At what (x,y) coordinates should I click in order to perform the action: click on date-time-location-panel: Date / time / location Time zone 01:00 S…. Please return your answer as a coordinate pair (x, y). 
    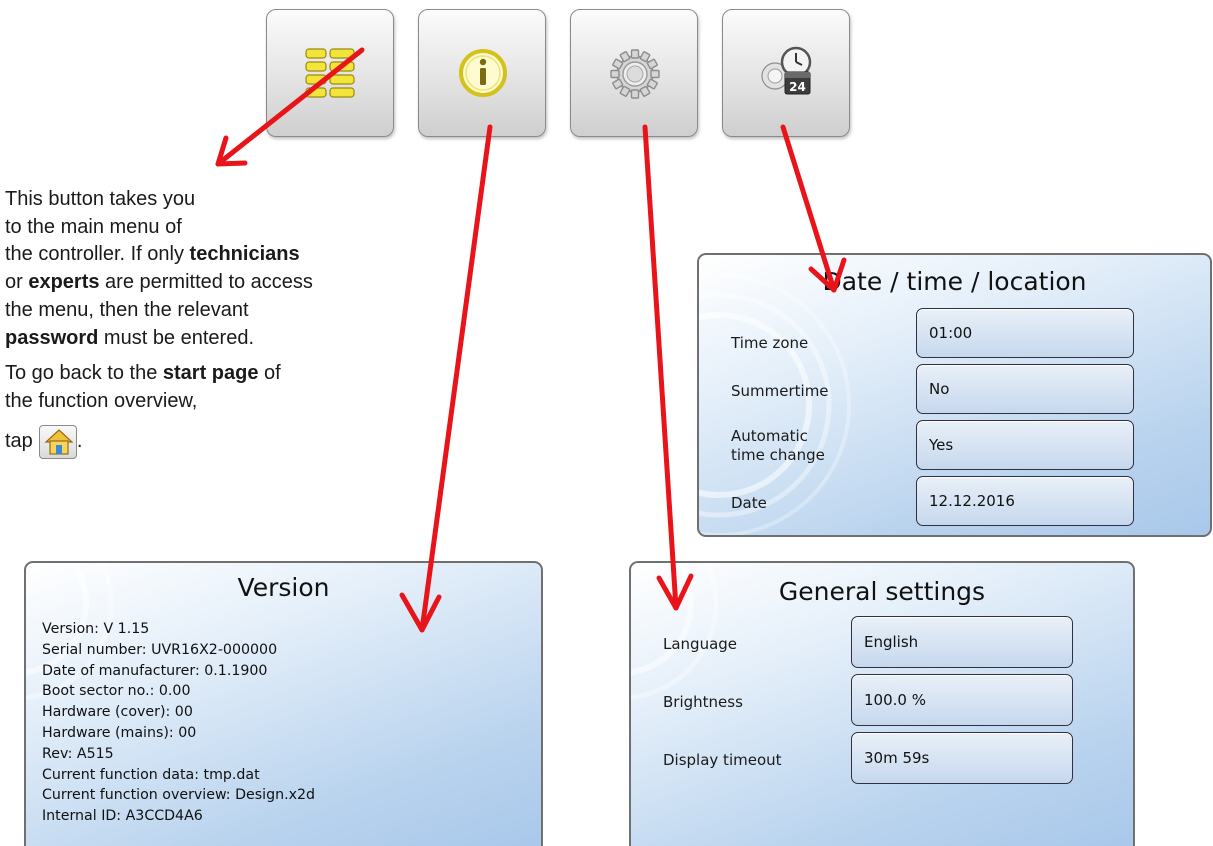
    Looking at the image, I should click on (954, 395).